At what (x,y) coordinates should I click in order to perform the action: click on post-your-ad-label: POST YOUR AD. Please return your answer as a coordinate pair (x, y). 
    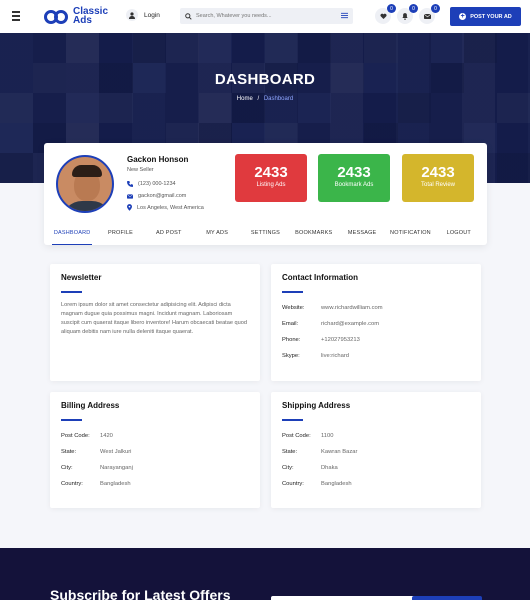
    Looking at the image, I should click on (491, 16).